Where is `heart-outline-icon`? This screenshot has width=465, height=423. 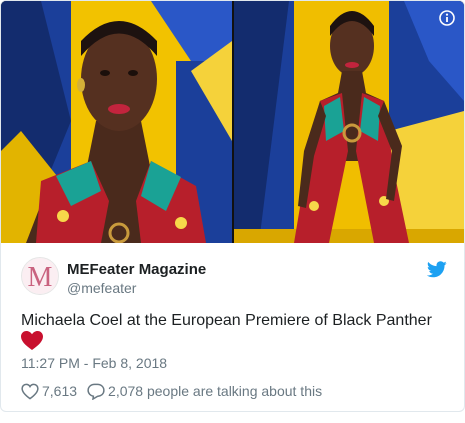
heart-outline-icon is located at coordinates (30, 391).